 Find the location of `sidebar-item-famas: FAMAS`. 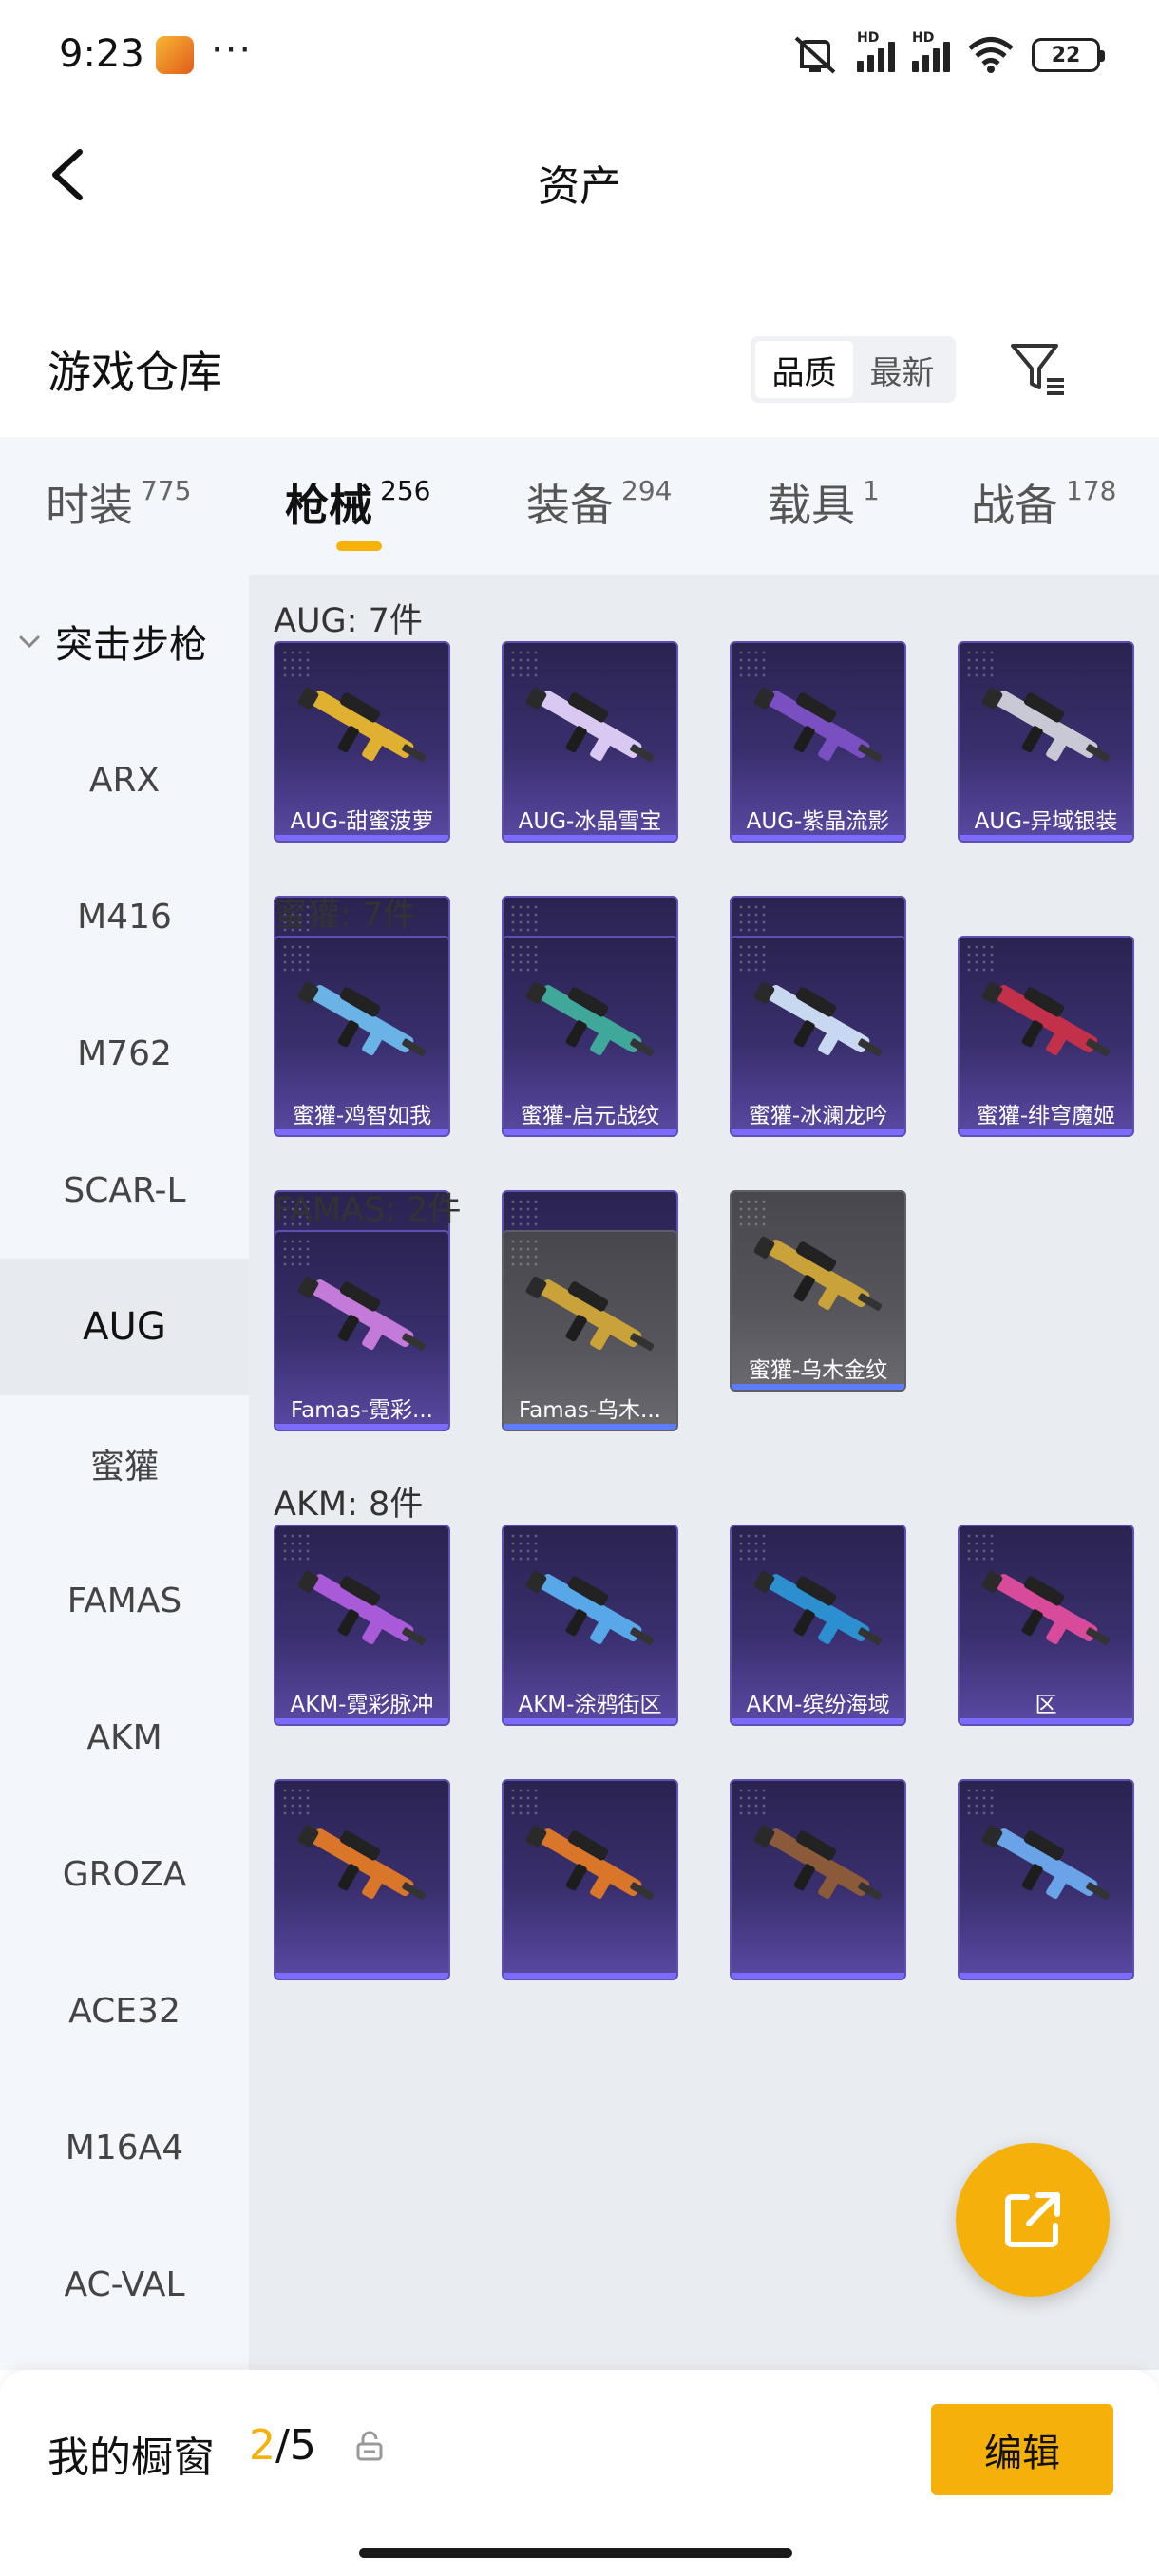

sidebar-item-famas: FAMAS is located at coordinates (124, 1600).